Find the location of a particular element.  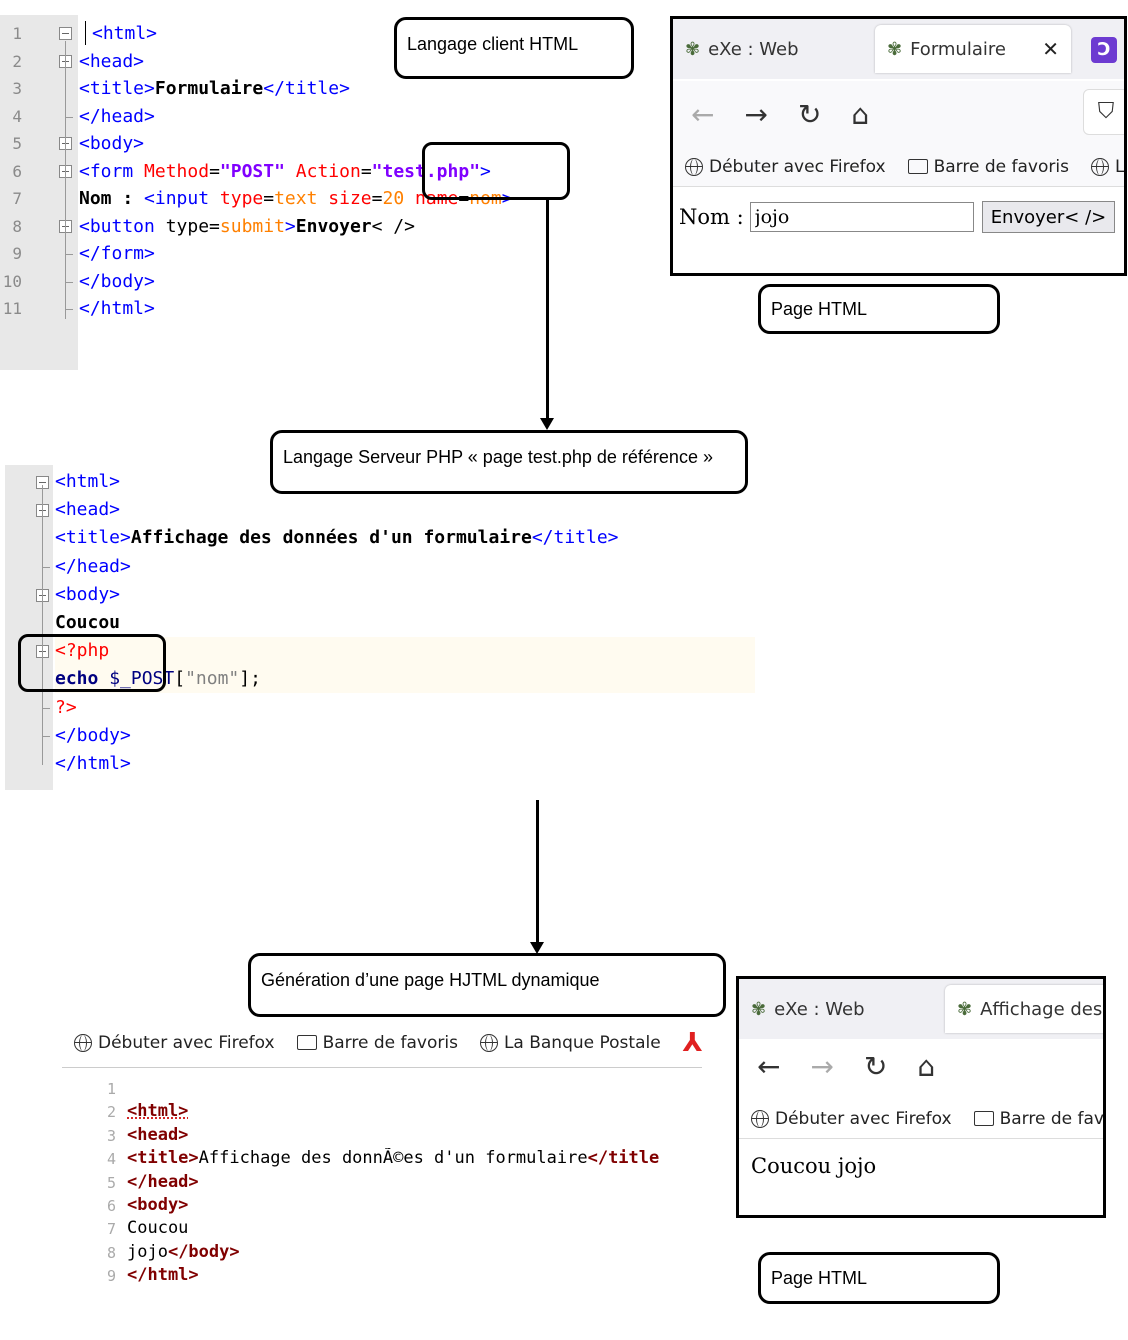

source-line: Coucou is located at coordinates (158, 1228).